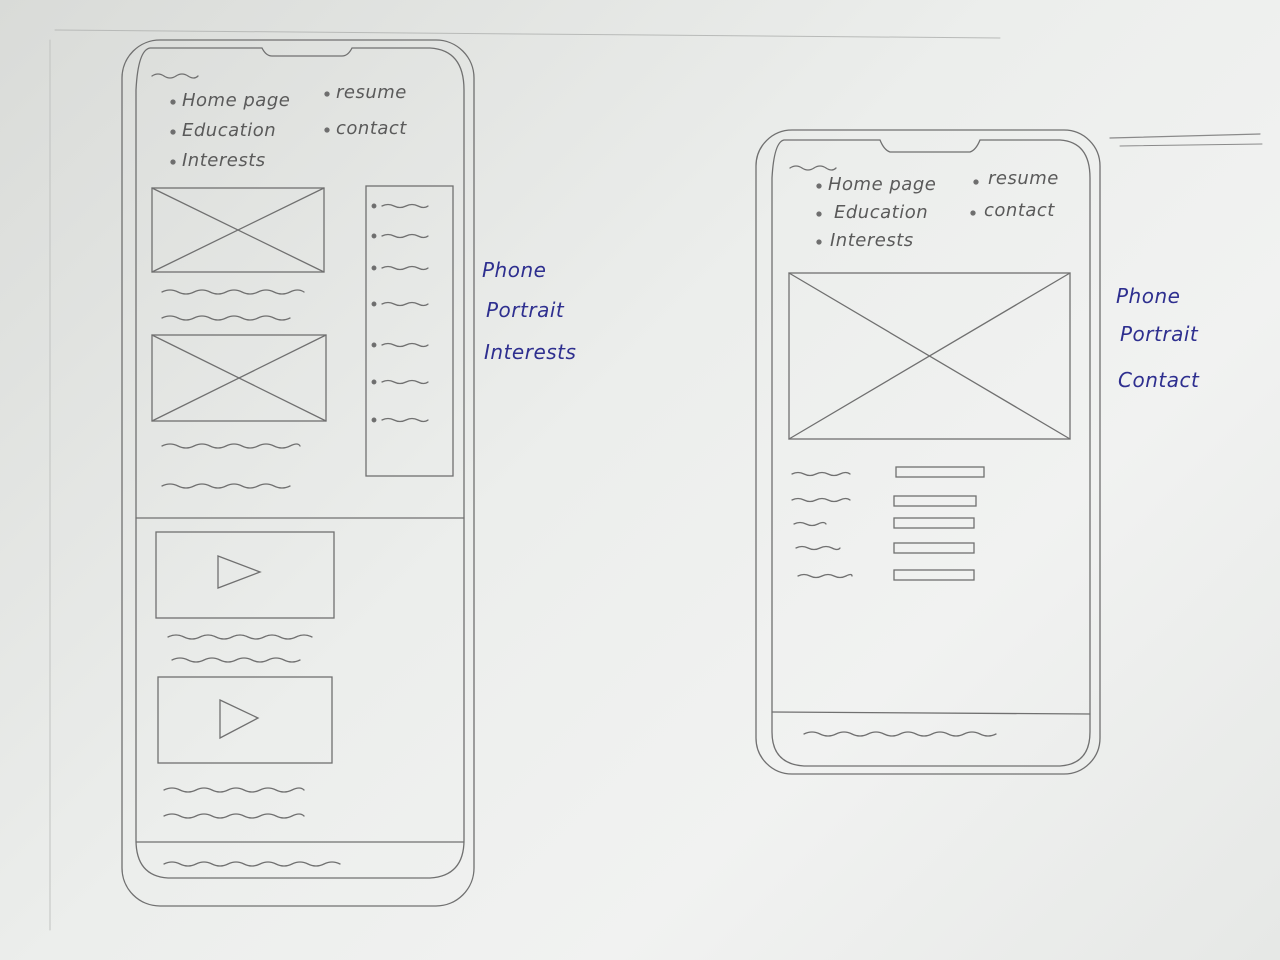  I want to click on annotation-page: Interests, so click(530, 352).